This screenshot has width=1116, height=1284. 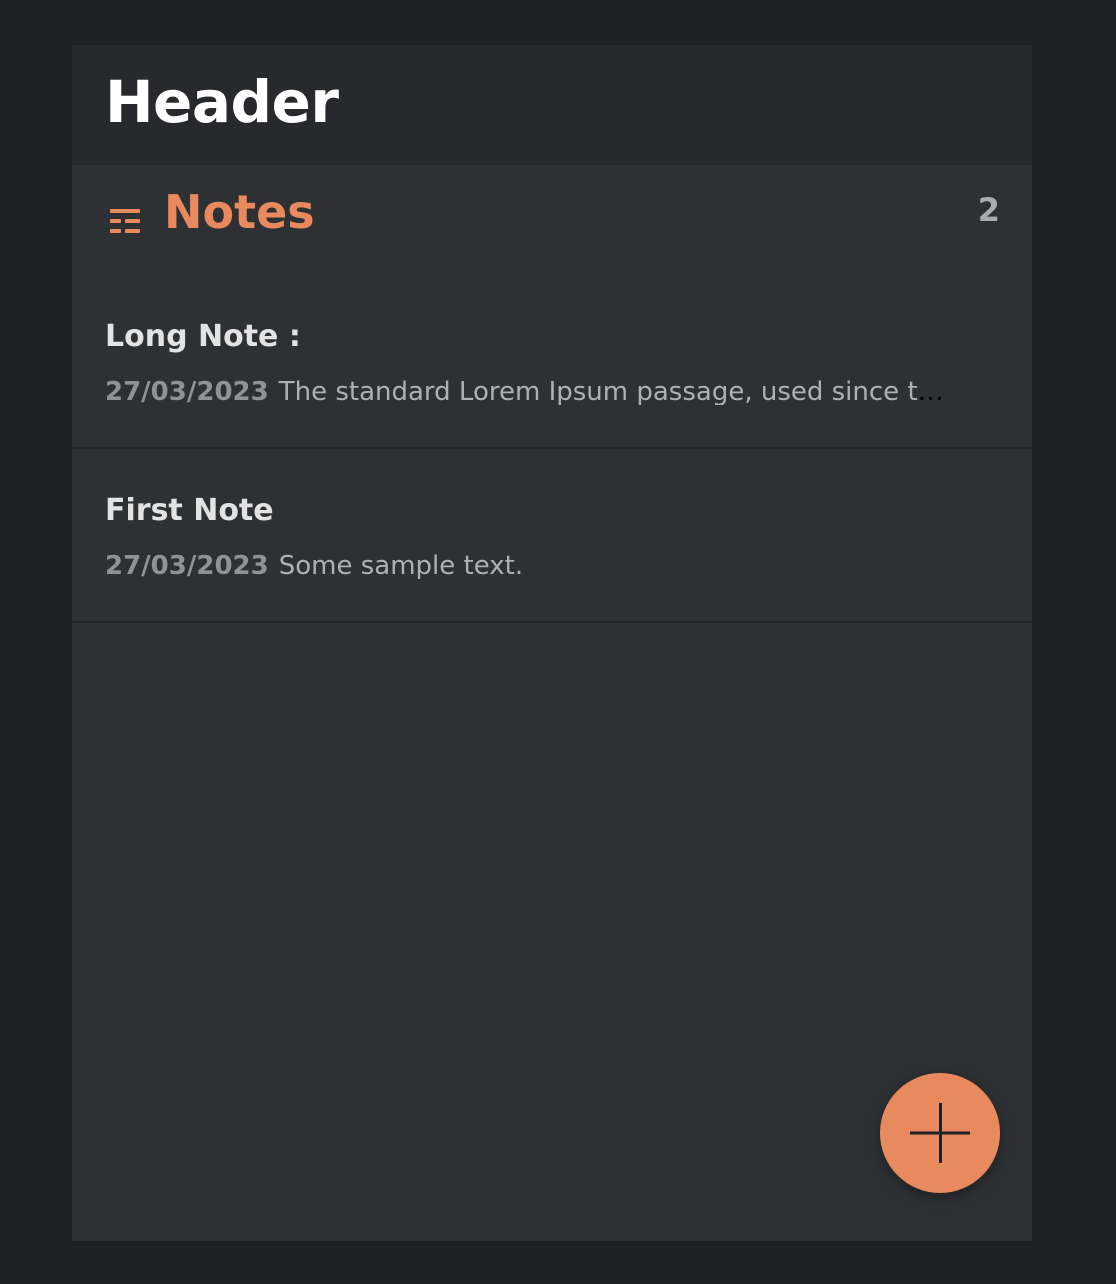 I want to click on note-item: First Note 27/03/2023 Some sample text., so click(x=552, y=536).